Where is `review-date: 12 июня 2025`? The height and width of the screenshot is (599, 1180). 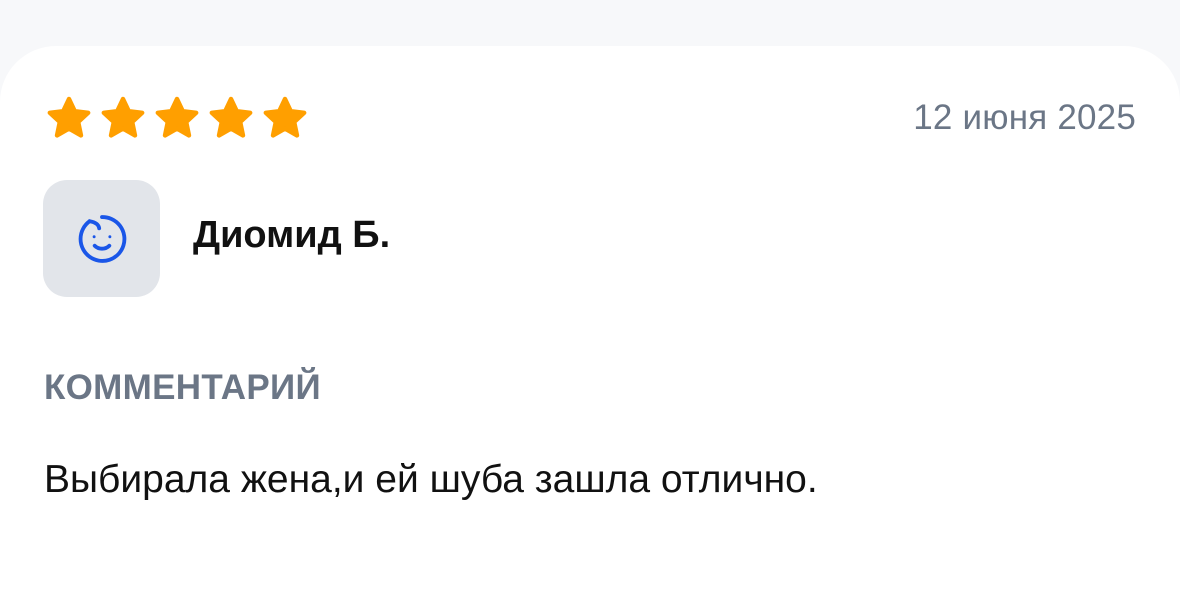
review-date: 12 июня 2025 is located at coordinates (1024, 117).